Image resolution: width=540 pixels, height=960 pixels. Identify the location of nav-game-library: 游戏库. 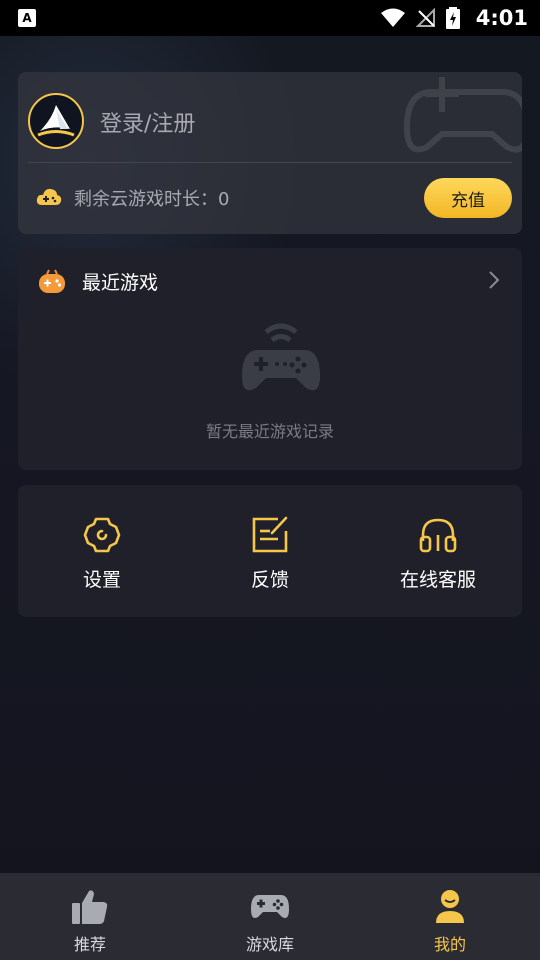
(270, 916).